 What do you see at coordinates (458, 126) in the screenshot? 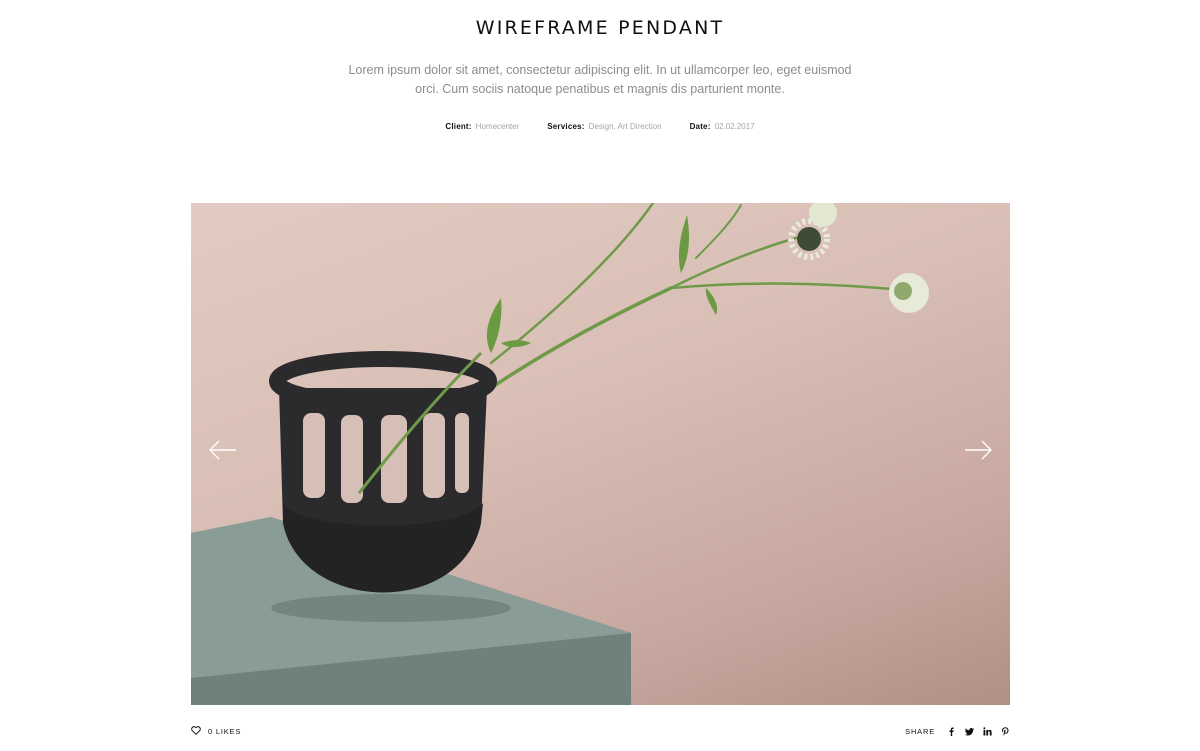
I see `meta-client-label: Client:` at bounding box center [458, 126].